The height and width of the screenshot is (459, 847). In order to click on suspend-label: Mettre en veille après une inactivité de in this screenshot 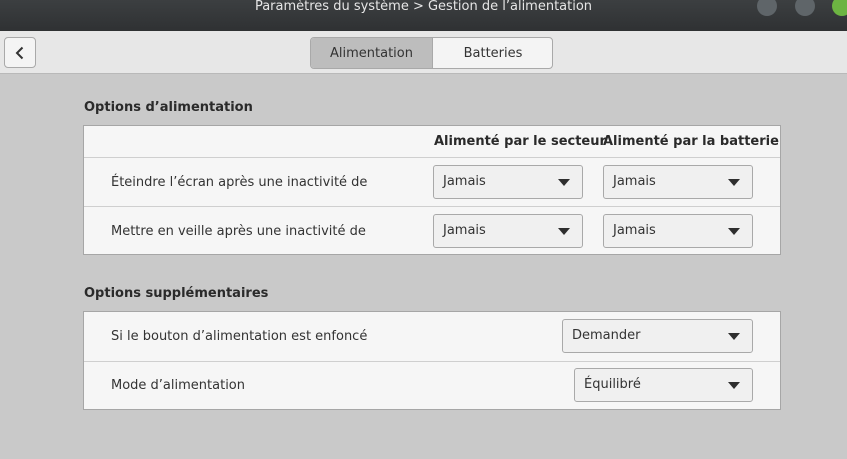, I will do `click(238, 231)`.